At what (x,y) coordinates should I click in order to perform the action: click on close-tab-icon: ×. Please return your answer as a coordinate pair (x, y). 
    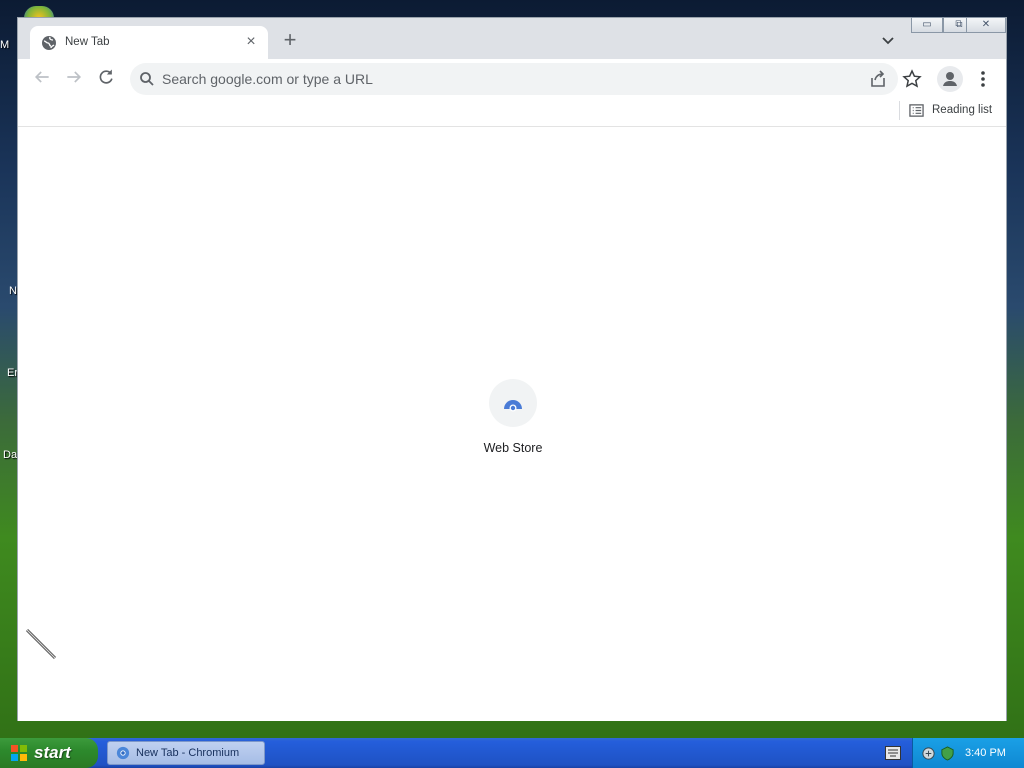
    Looking at the image, I should click on (251, 42).